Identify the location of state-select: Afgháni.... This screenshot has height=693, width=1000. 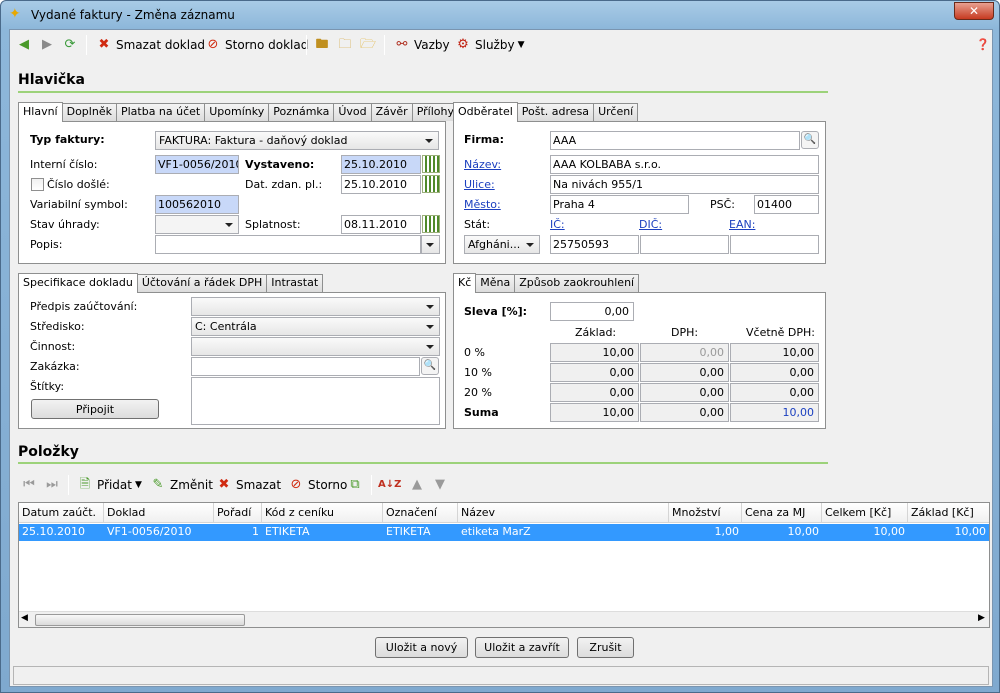
(502, 244).